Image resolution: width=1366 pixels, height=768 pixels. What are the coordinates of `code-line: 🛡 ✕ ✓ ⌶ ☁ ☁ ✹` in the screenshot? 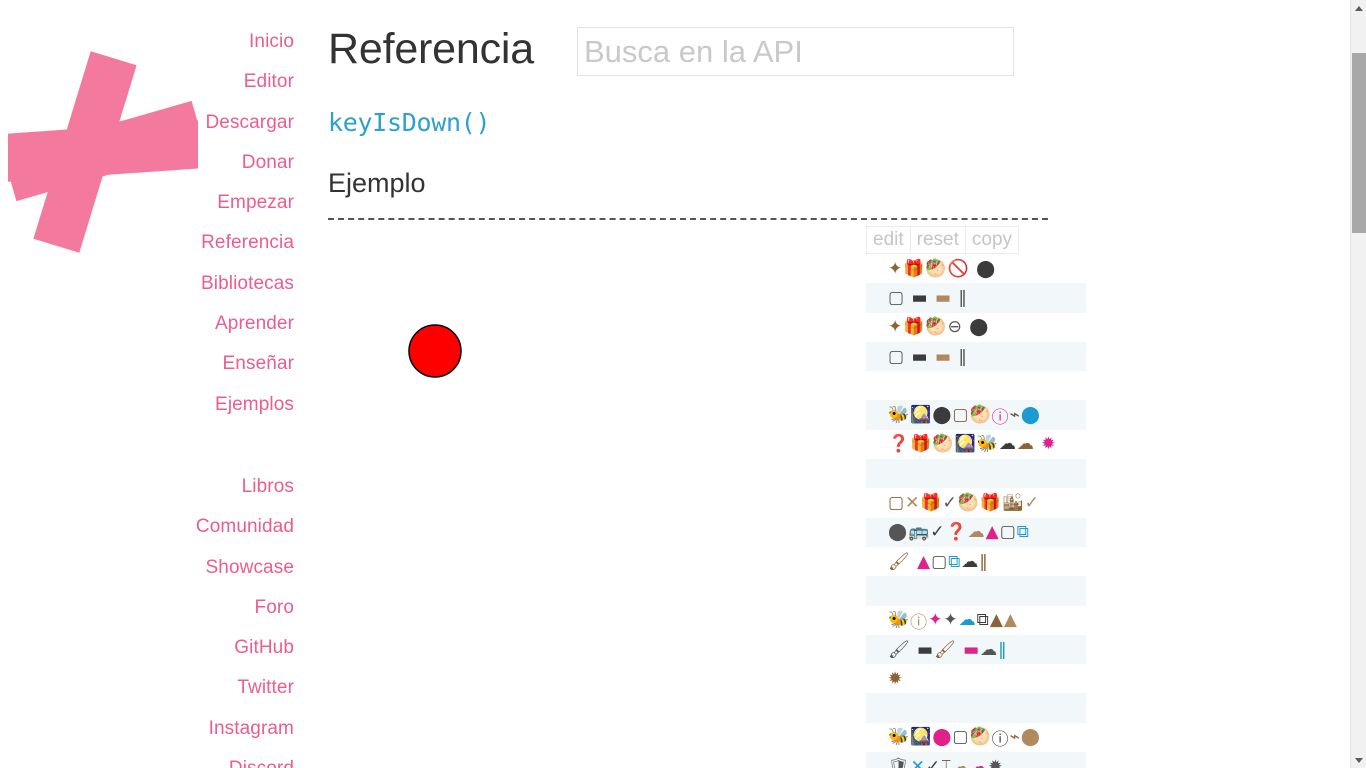 It's located at (976, 760).